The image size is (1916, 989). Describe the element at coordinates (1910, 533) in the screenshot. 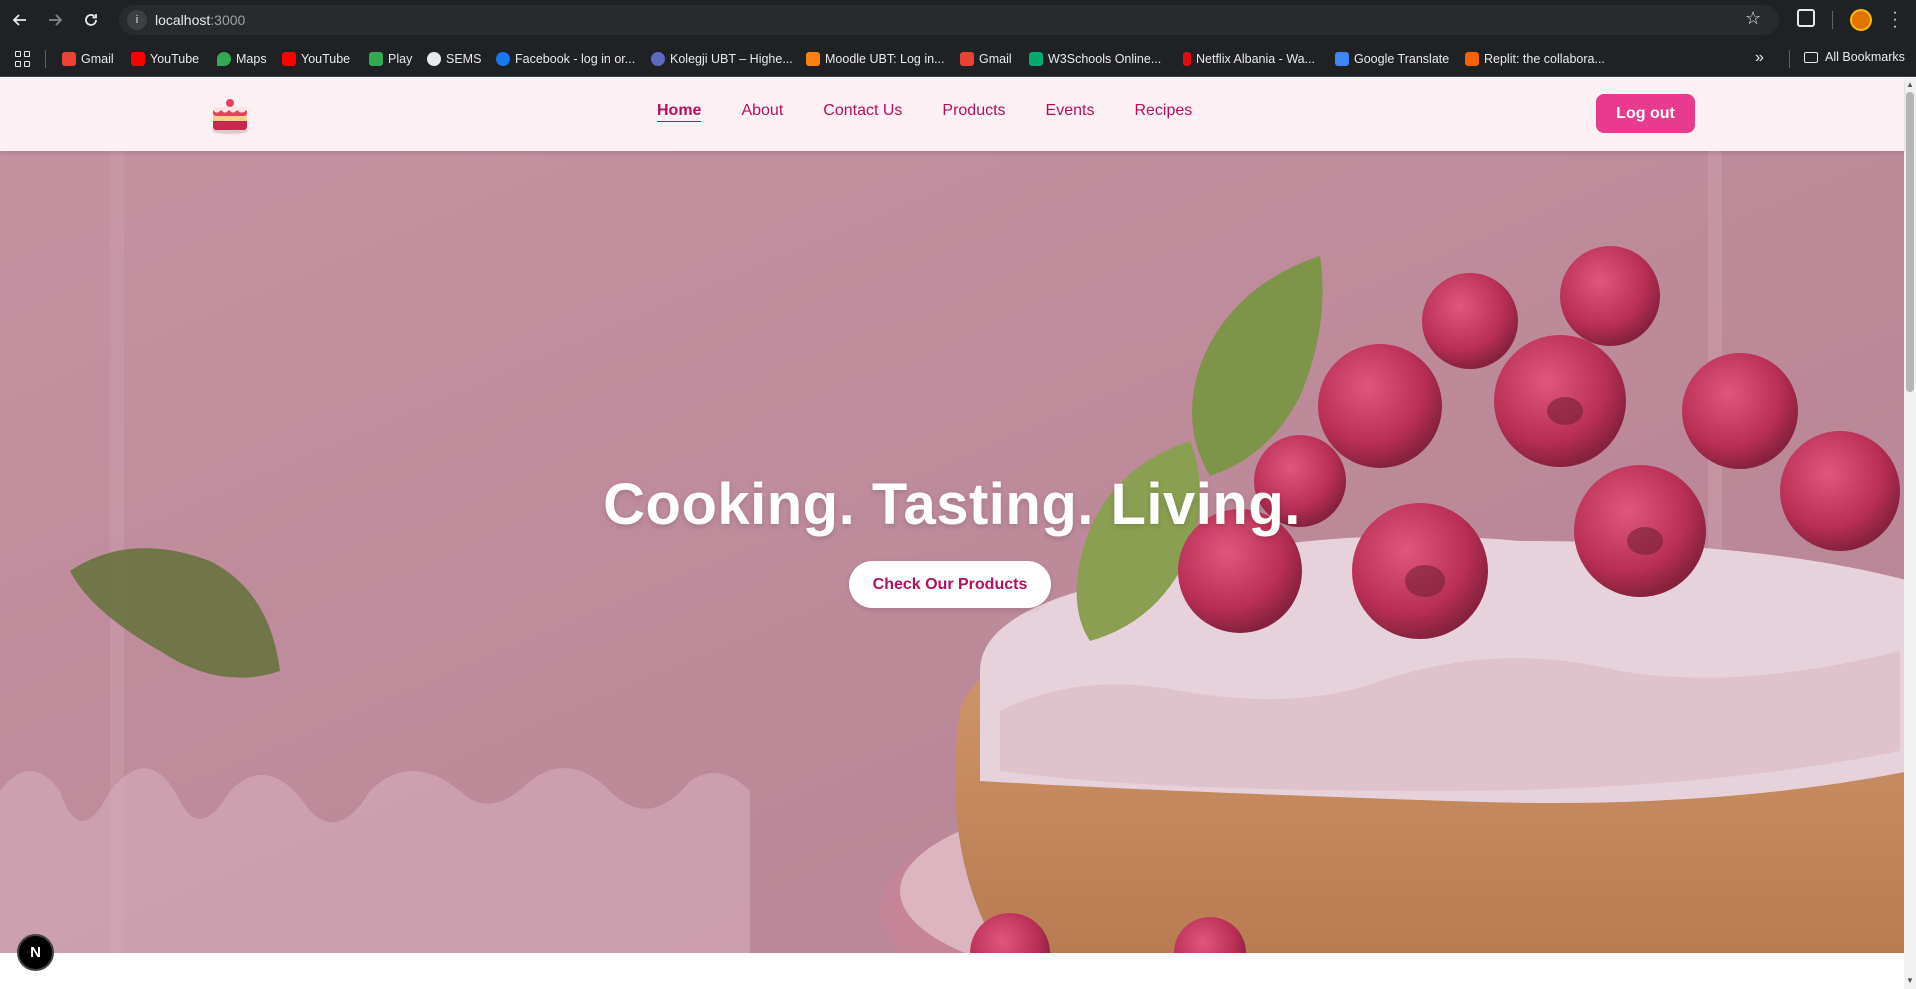

I see `page-scrollbar: ▲ ▼` at that location.